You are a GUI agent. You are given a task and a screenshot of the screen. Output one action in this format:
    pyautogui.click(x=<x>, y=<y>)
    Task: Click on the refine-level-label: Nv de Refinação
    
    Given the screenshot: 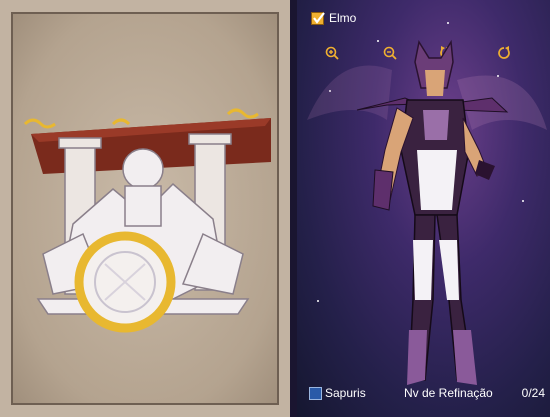 What is the action you would take?
    pyautogui.click(x=448, y=393)
    